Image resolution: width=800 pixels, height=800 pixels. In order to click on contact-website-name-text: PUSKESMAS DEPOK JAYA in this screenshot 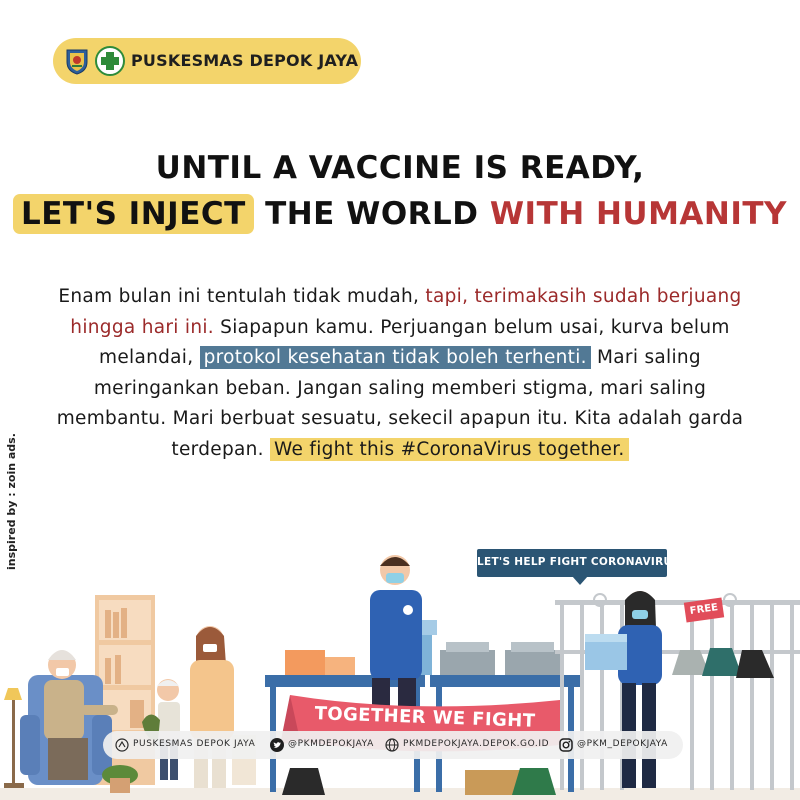, I will do `click(194, 744)`.